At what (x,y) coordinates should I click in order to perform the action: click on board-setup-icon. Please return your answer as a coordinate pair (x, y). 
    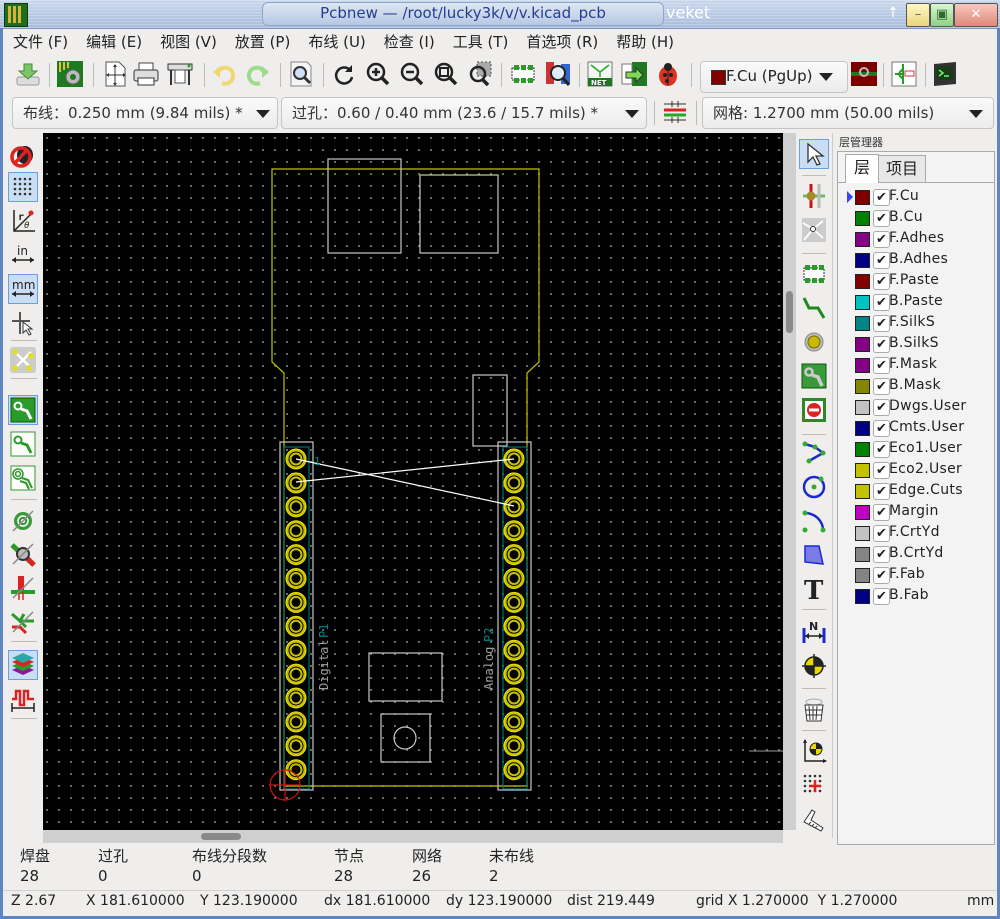
    Looking at the image, I should click on (70, 74).